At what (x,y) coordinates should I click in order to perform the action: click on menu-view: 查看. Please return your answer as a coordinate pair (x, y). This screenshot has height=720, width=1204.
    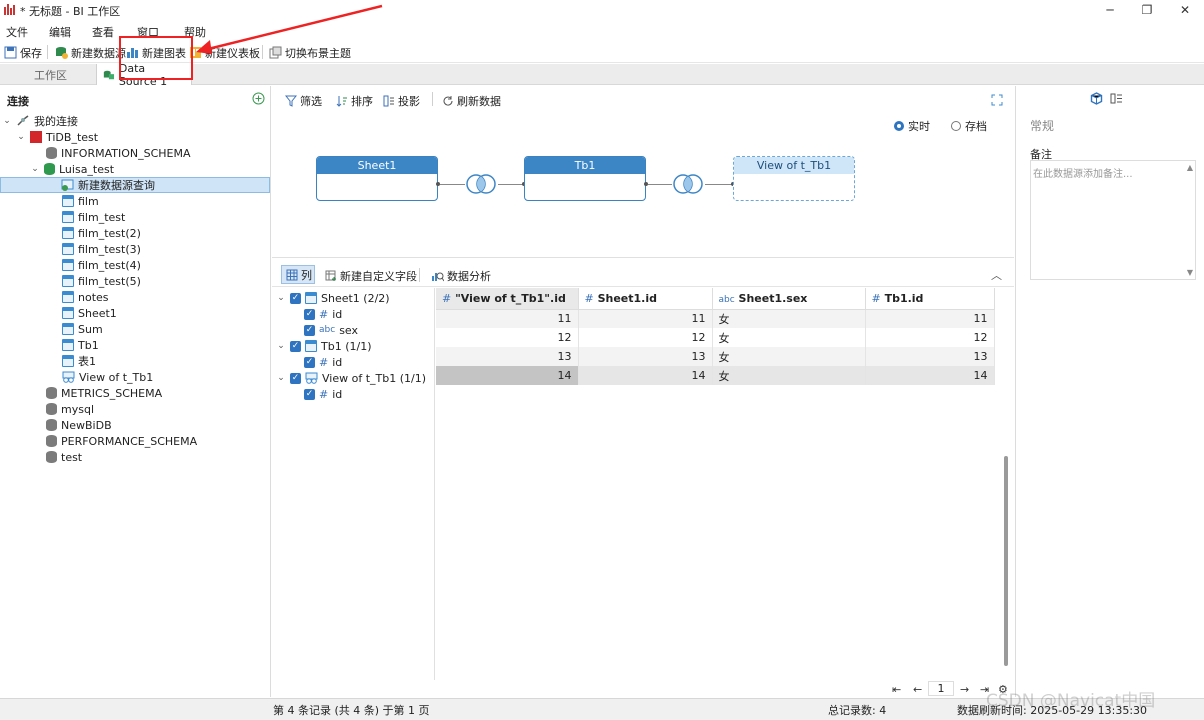
    Looking at the image, I should click on (103, 32).